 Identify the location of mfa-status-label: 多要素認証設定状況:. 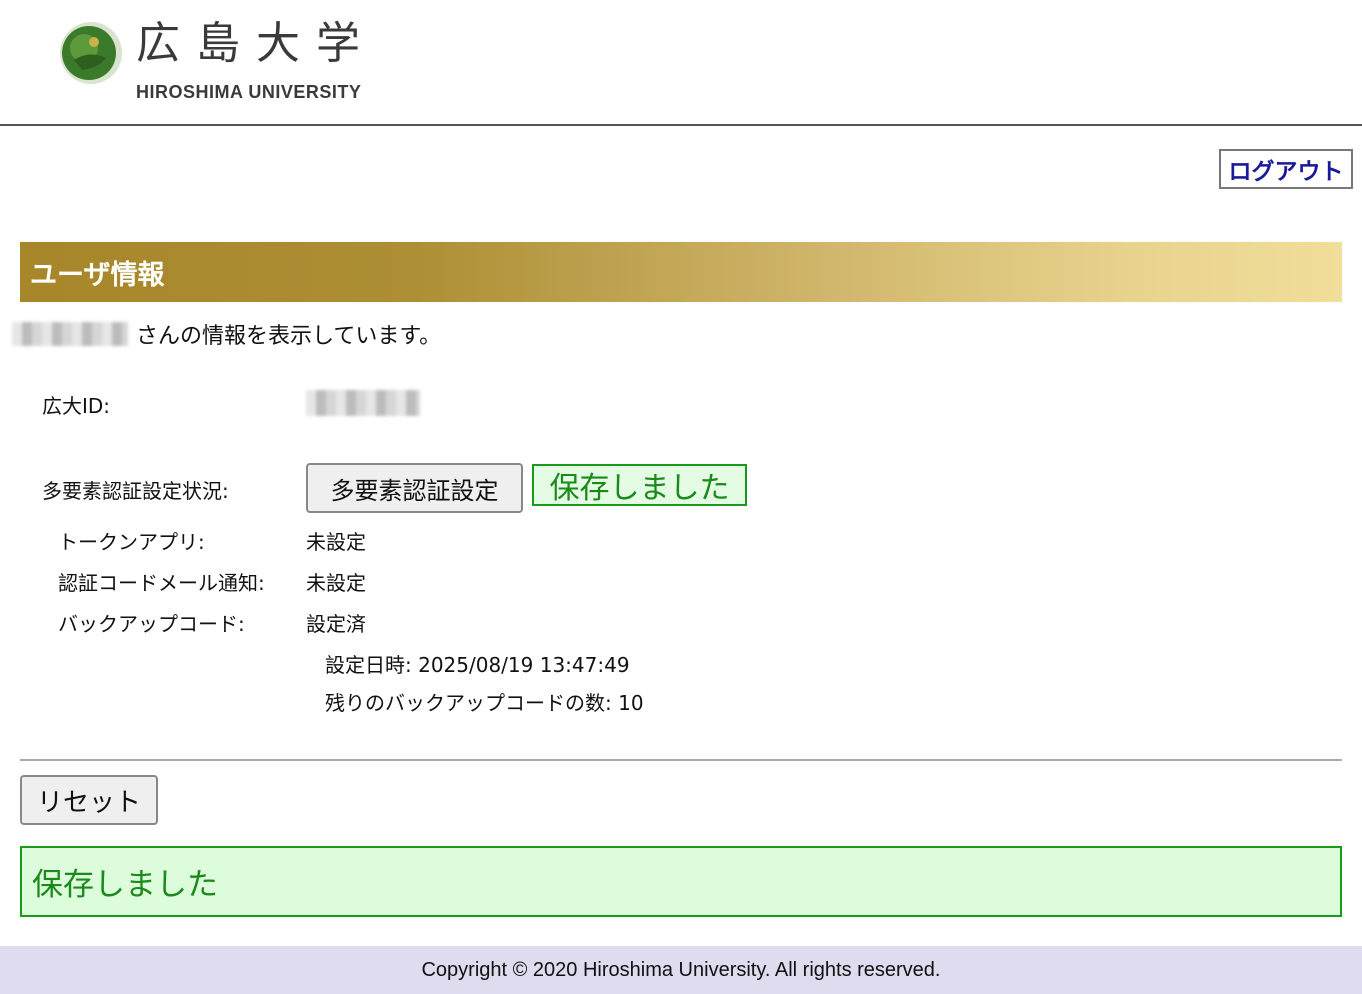
(135, 491).